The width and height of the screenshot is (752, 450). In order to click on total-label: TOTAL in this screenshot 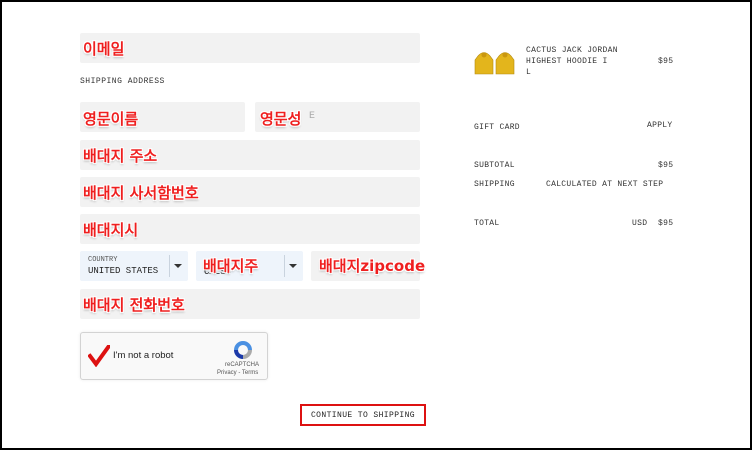, I will do `click(487, 223)`.